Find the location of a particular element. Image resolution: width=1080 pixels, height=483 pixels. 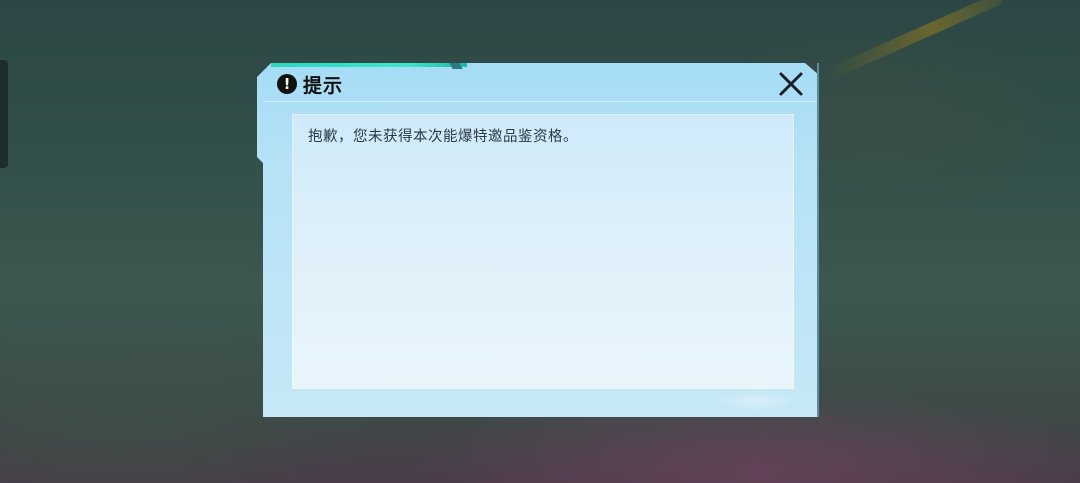

dialog-message: 抱歉，您未获得本次能爆特邀品鉴资格。 is located at coordinates (443, 137).